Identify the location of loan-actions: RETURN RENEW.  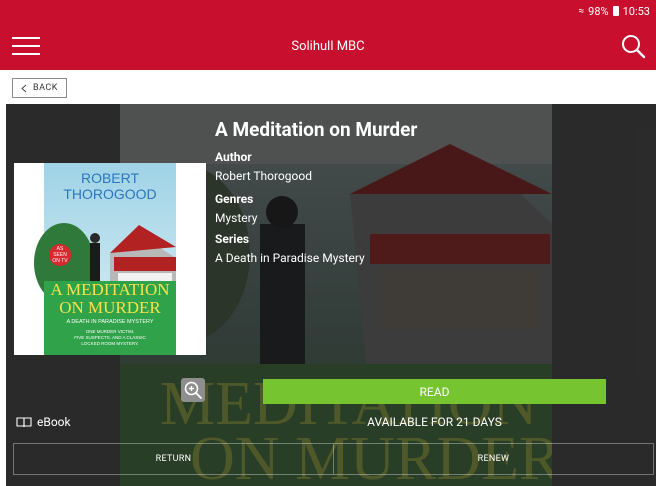
(333, 459).